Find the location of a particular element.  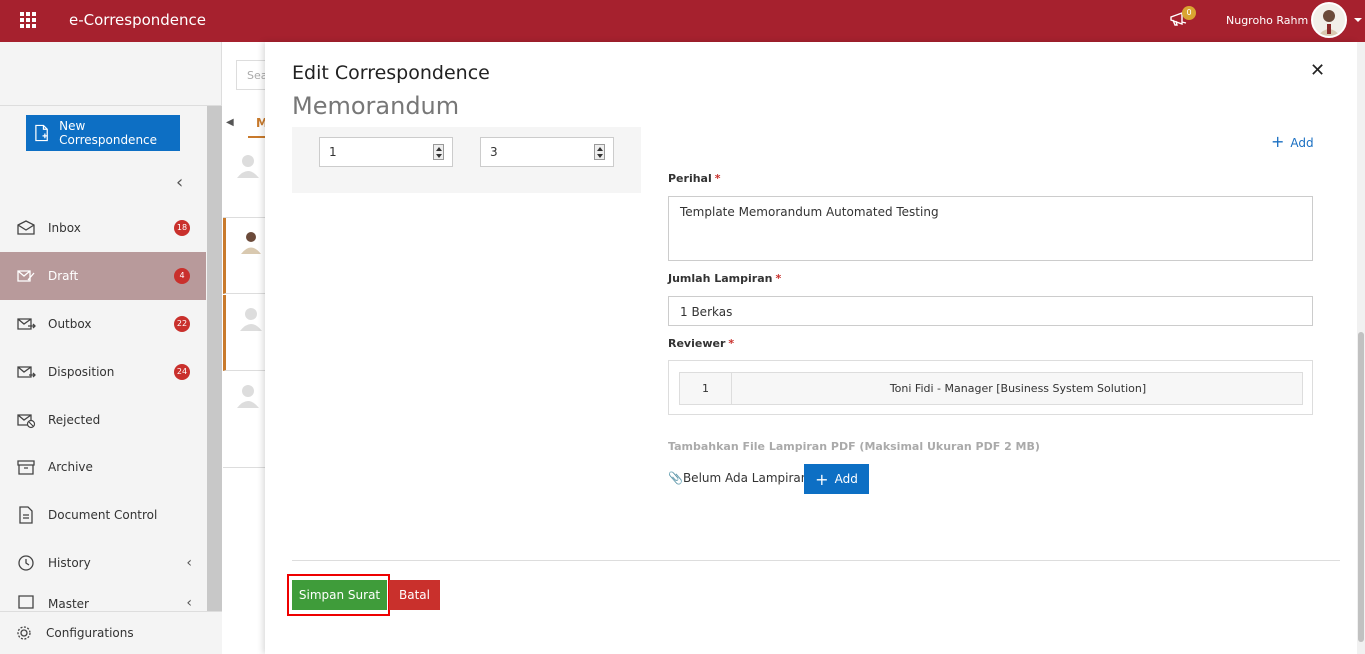

new-correspondence-button: New Correspondence is located at coordinates (103, 133).